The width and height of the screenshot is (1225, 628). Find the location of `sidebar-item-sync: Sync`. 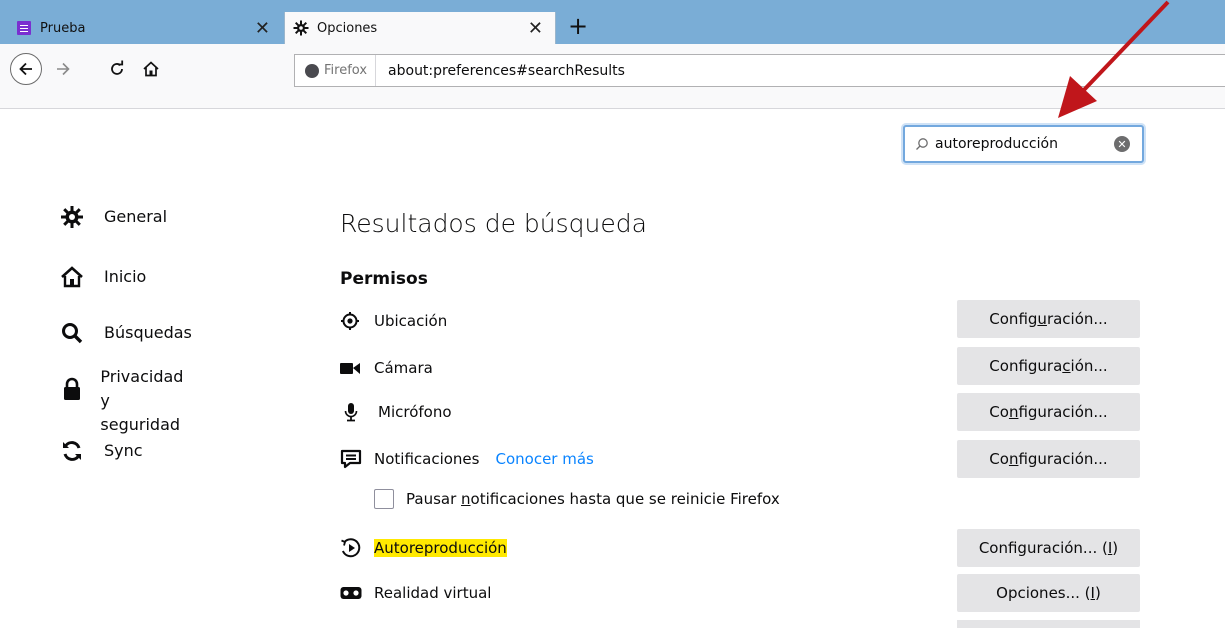

sidebar-item-sync: Sync is located at coordinates (101, 451).